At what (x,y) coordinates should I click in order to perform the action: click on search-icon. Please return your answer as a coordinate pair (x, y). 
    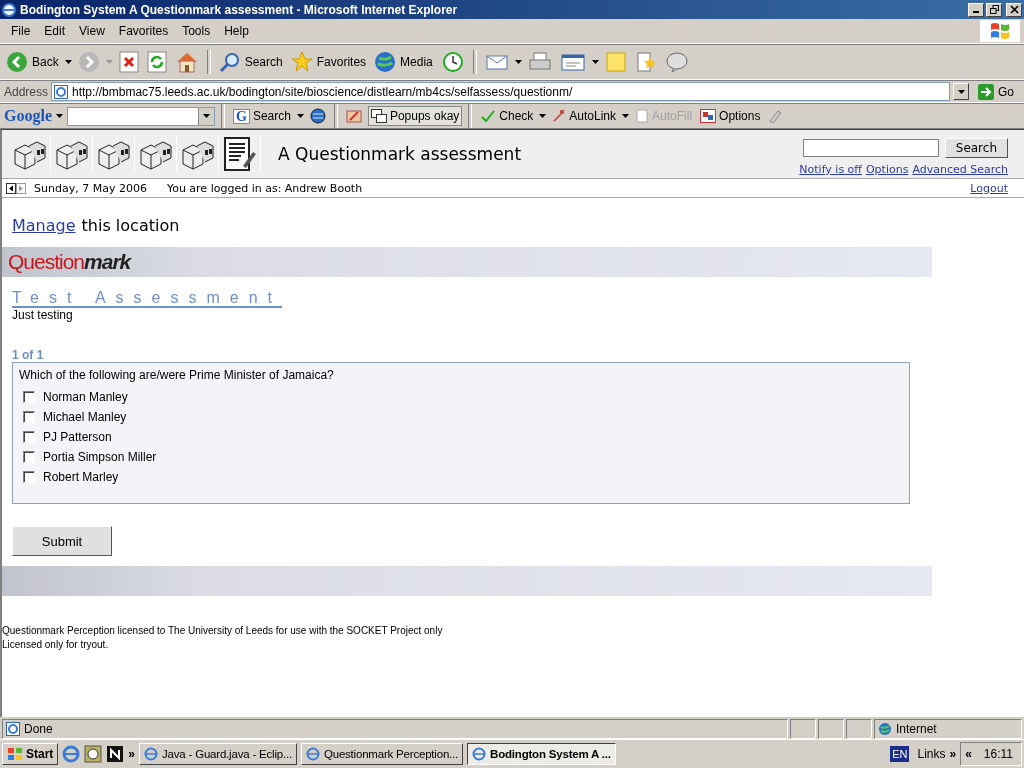
    Looking at the image, I should click on (229, 62).